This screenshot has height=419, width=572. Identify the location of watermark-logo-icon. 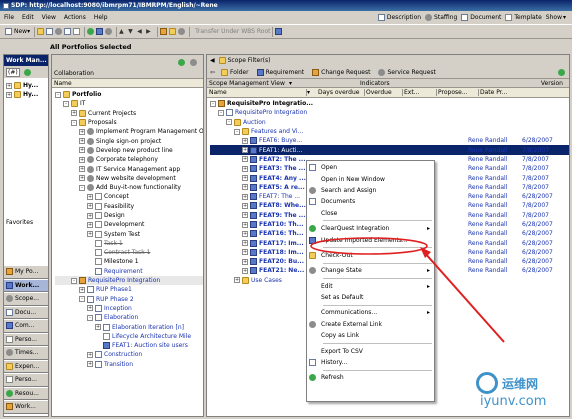
(487, 383).